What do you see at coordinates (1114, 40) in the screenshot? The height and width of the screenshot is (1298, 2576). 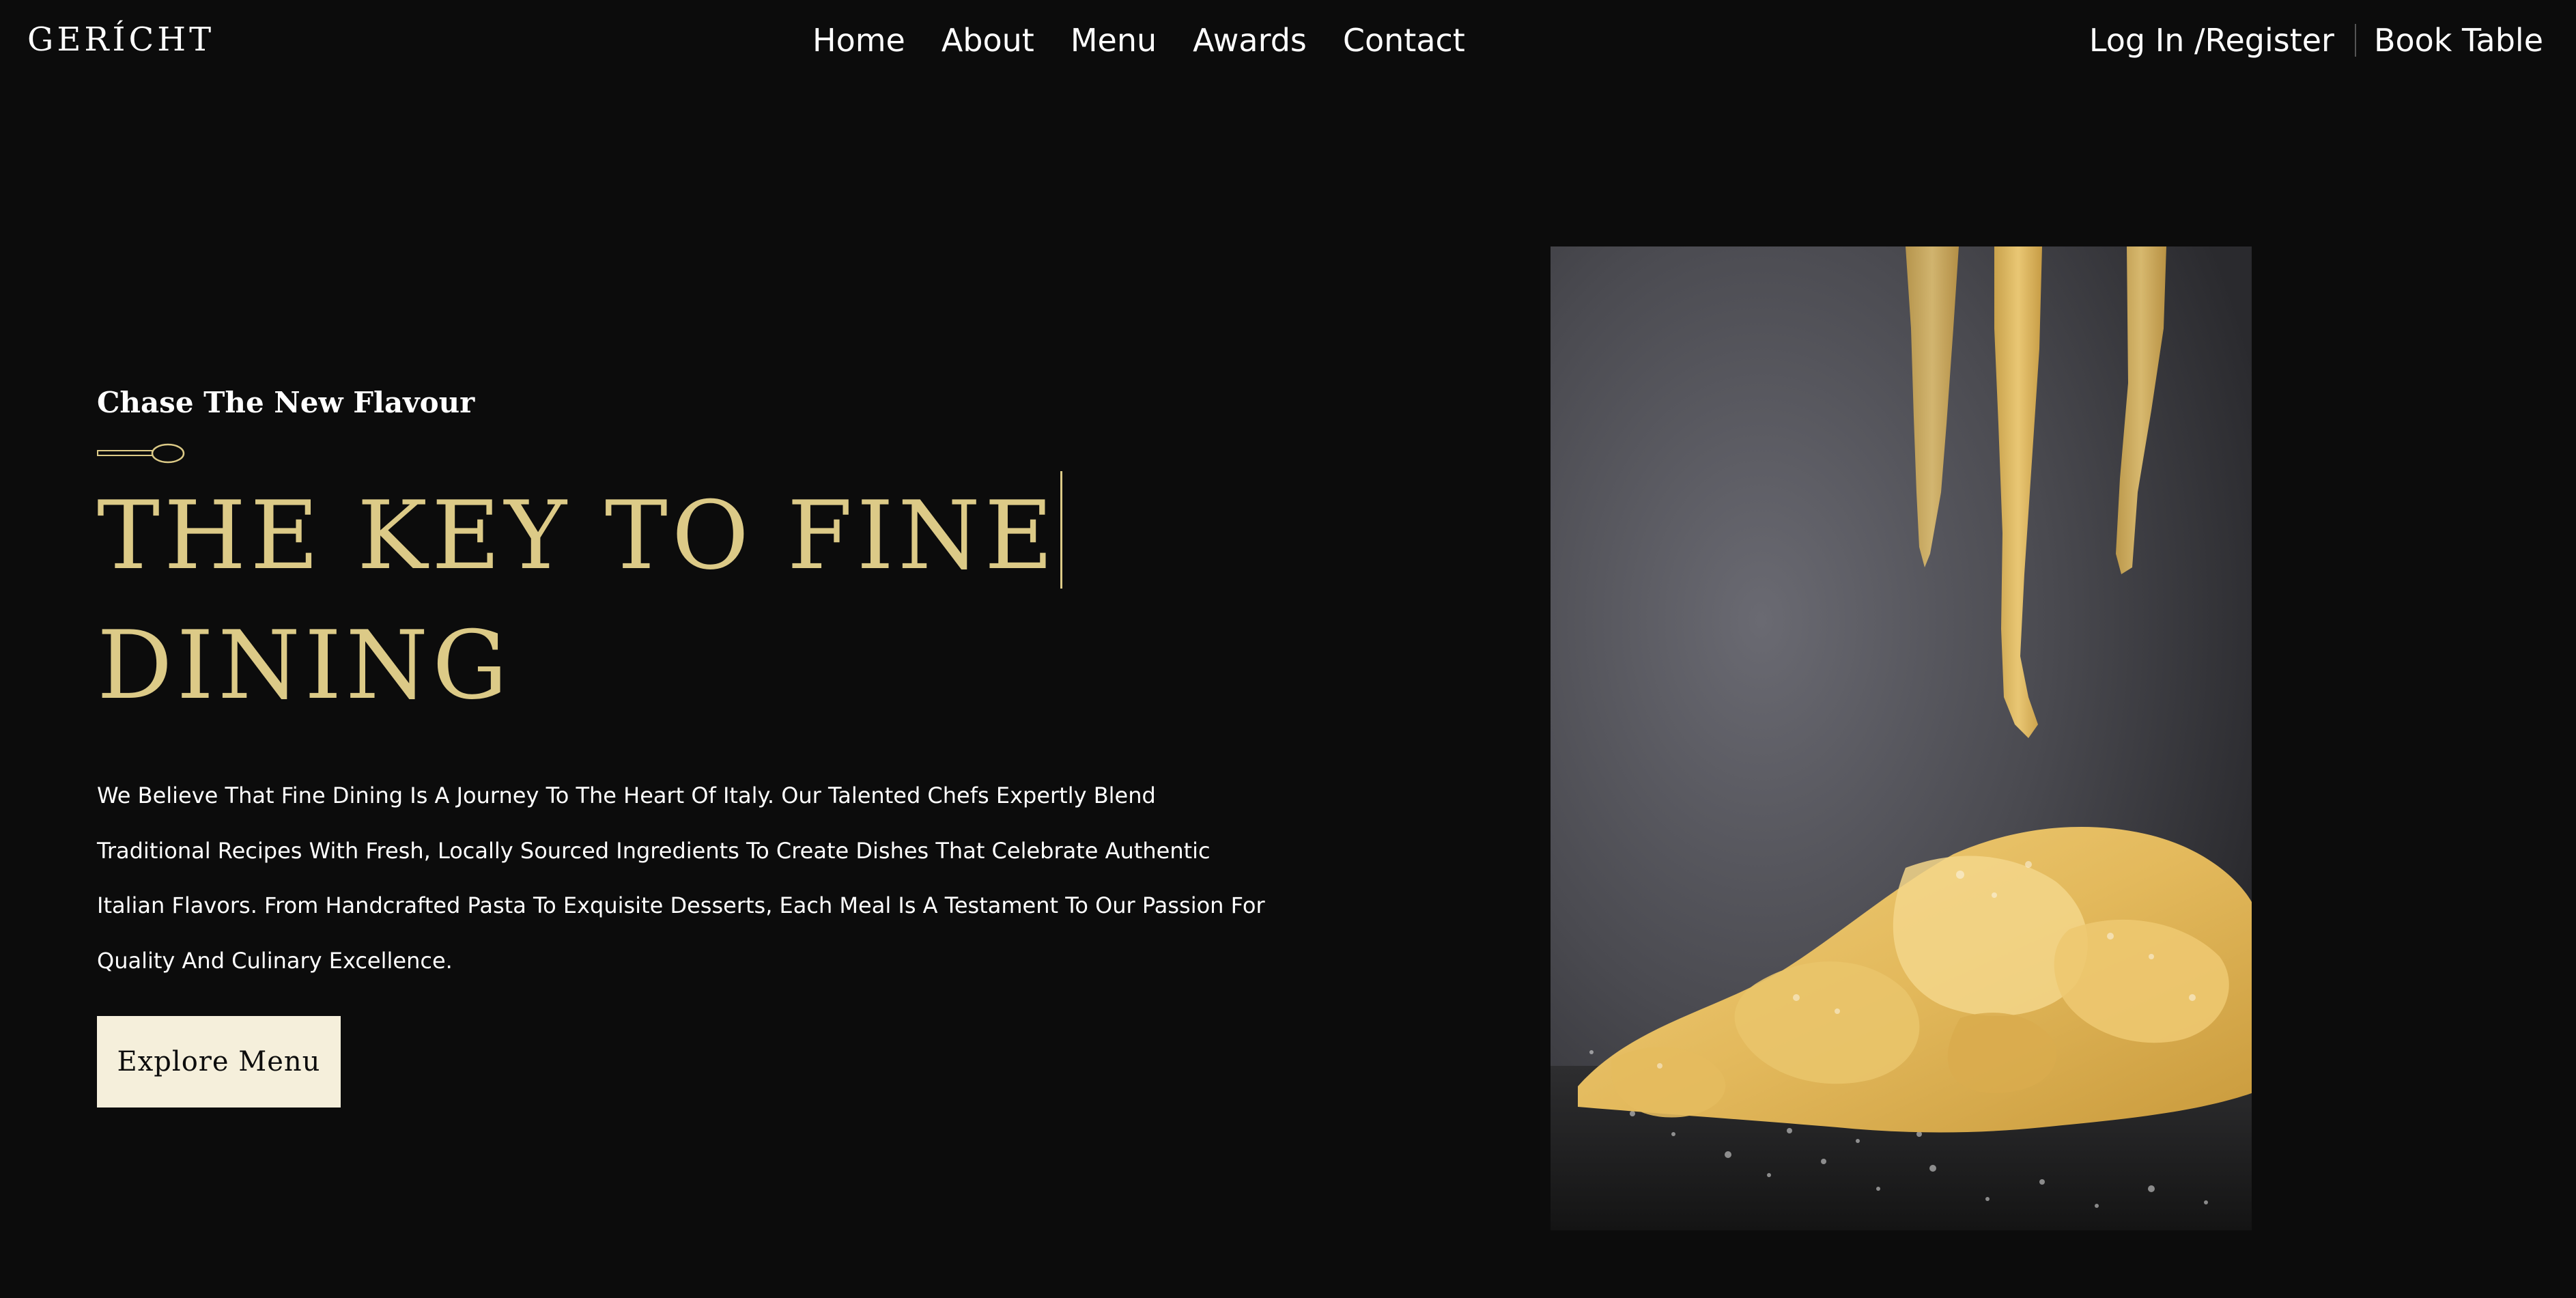 I see `nav-link-menu: Menu` at bounding box center [1114, 40].